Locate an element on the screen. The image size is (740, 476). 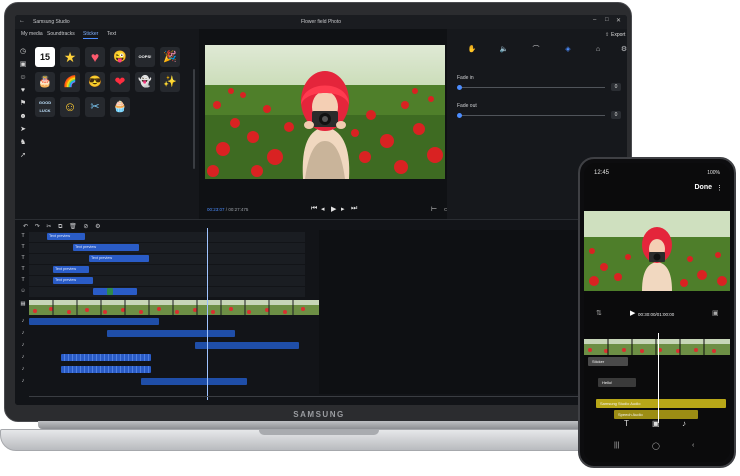
phone-sticker-track: Sticker is located at coordinates (608, 361).